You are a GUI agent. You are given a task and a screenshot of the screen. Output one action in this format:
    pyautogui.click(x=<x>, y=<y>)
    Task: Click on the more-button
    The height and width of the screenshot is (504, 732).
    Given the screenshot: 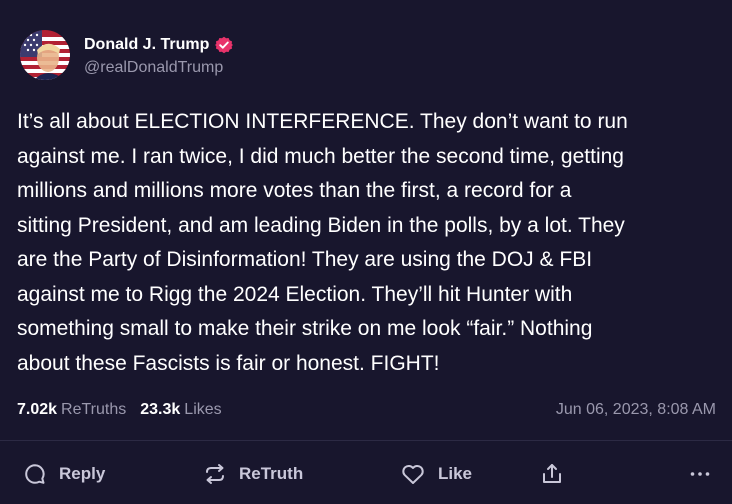 What is the action you would take?
    pyautogui.click(x=700, y=474)
    